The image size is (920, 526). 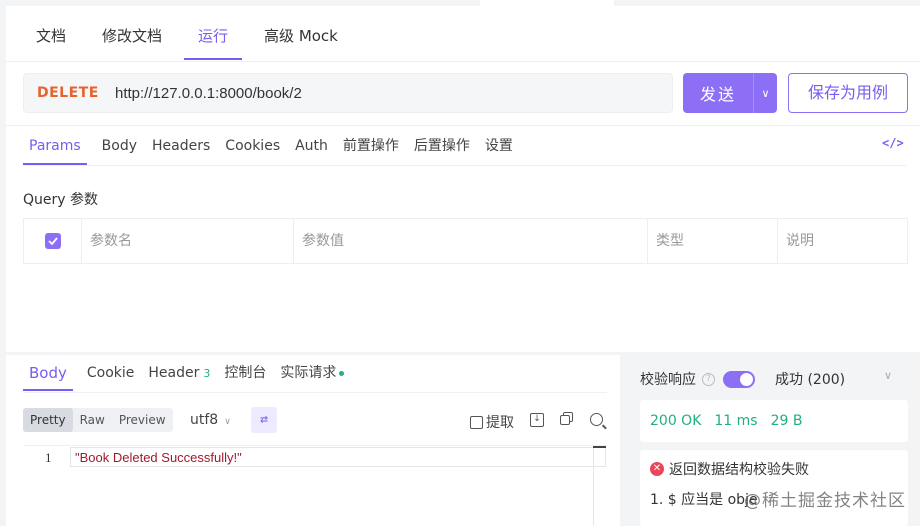 What do you see at coordinates (48, 420) in the screenshot?
I see `format-pretty: Pretty` at bounding box center [48, 420].